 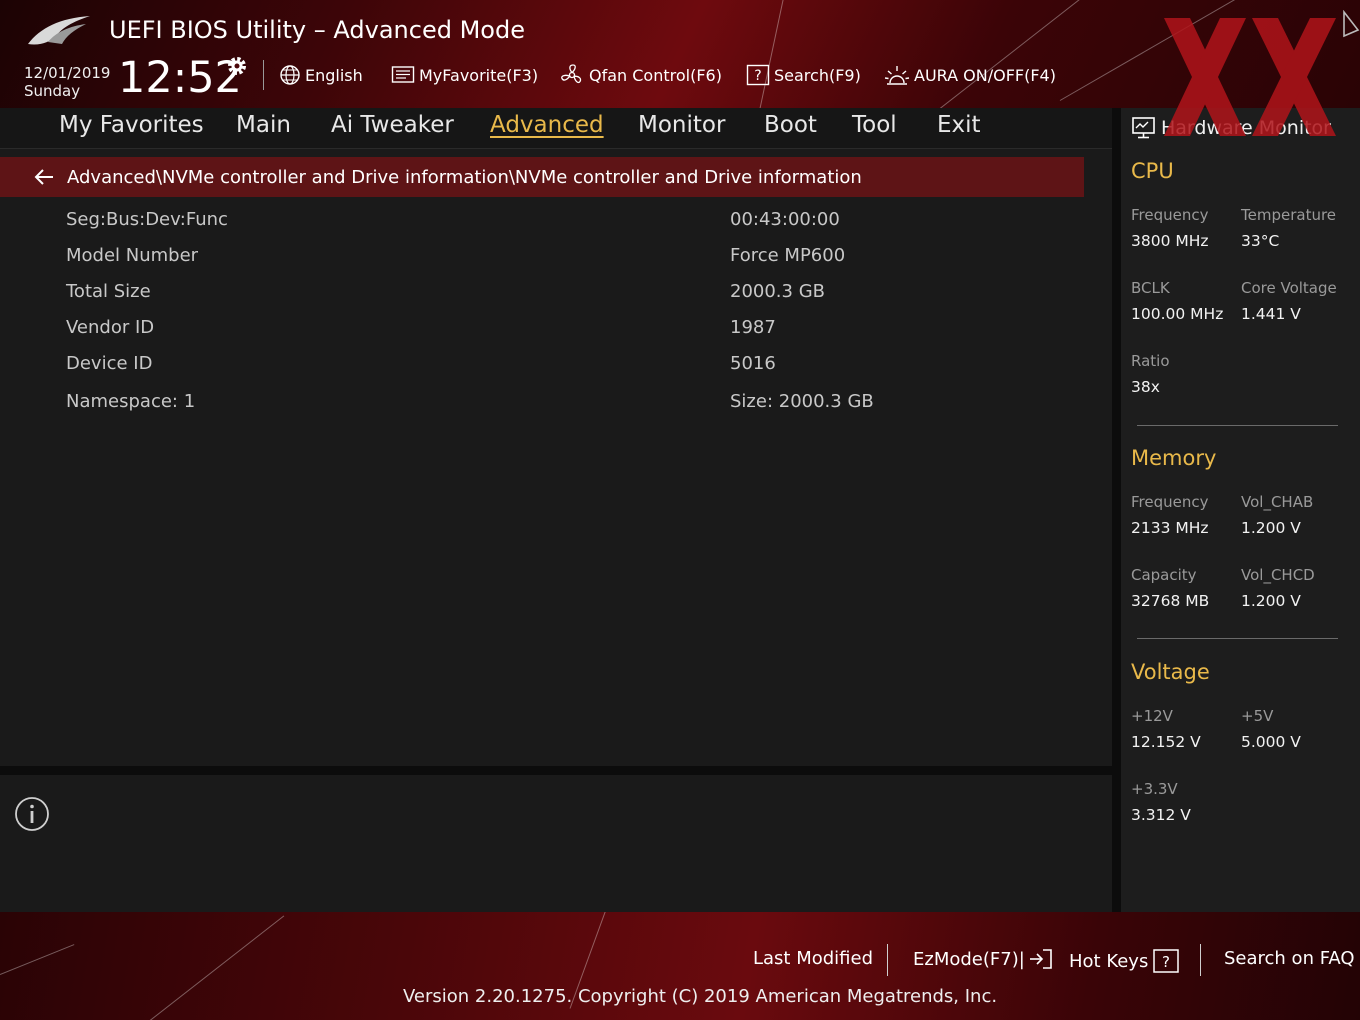 I want to click on cpu-frequency-value: 3800 MHz, so click(x=1170, y=241).